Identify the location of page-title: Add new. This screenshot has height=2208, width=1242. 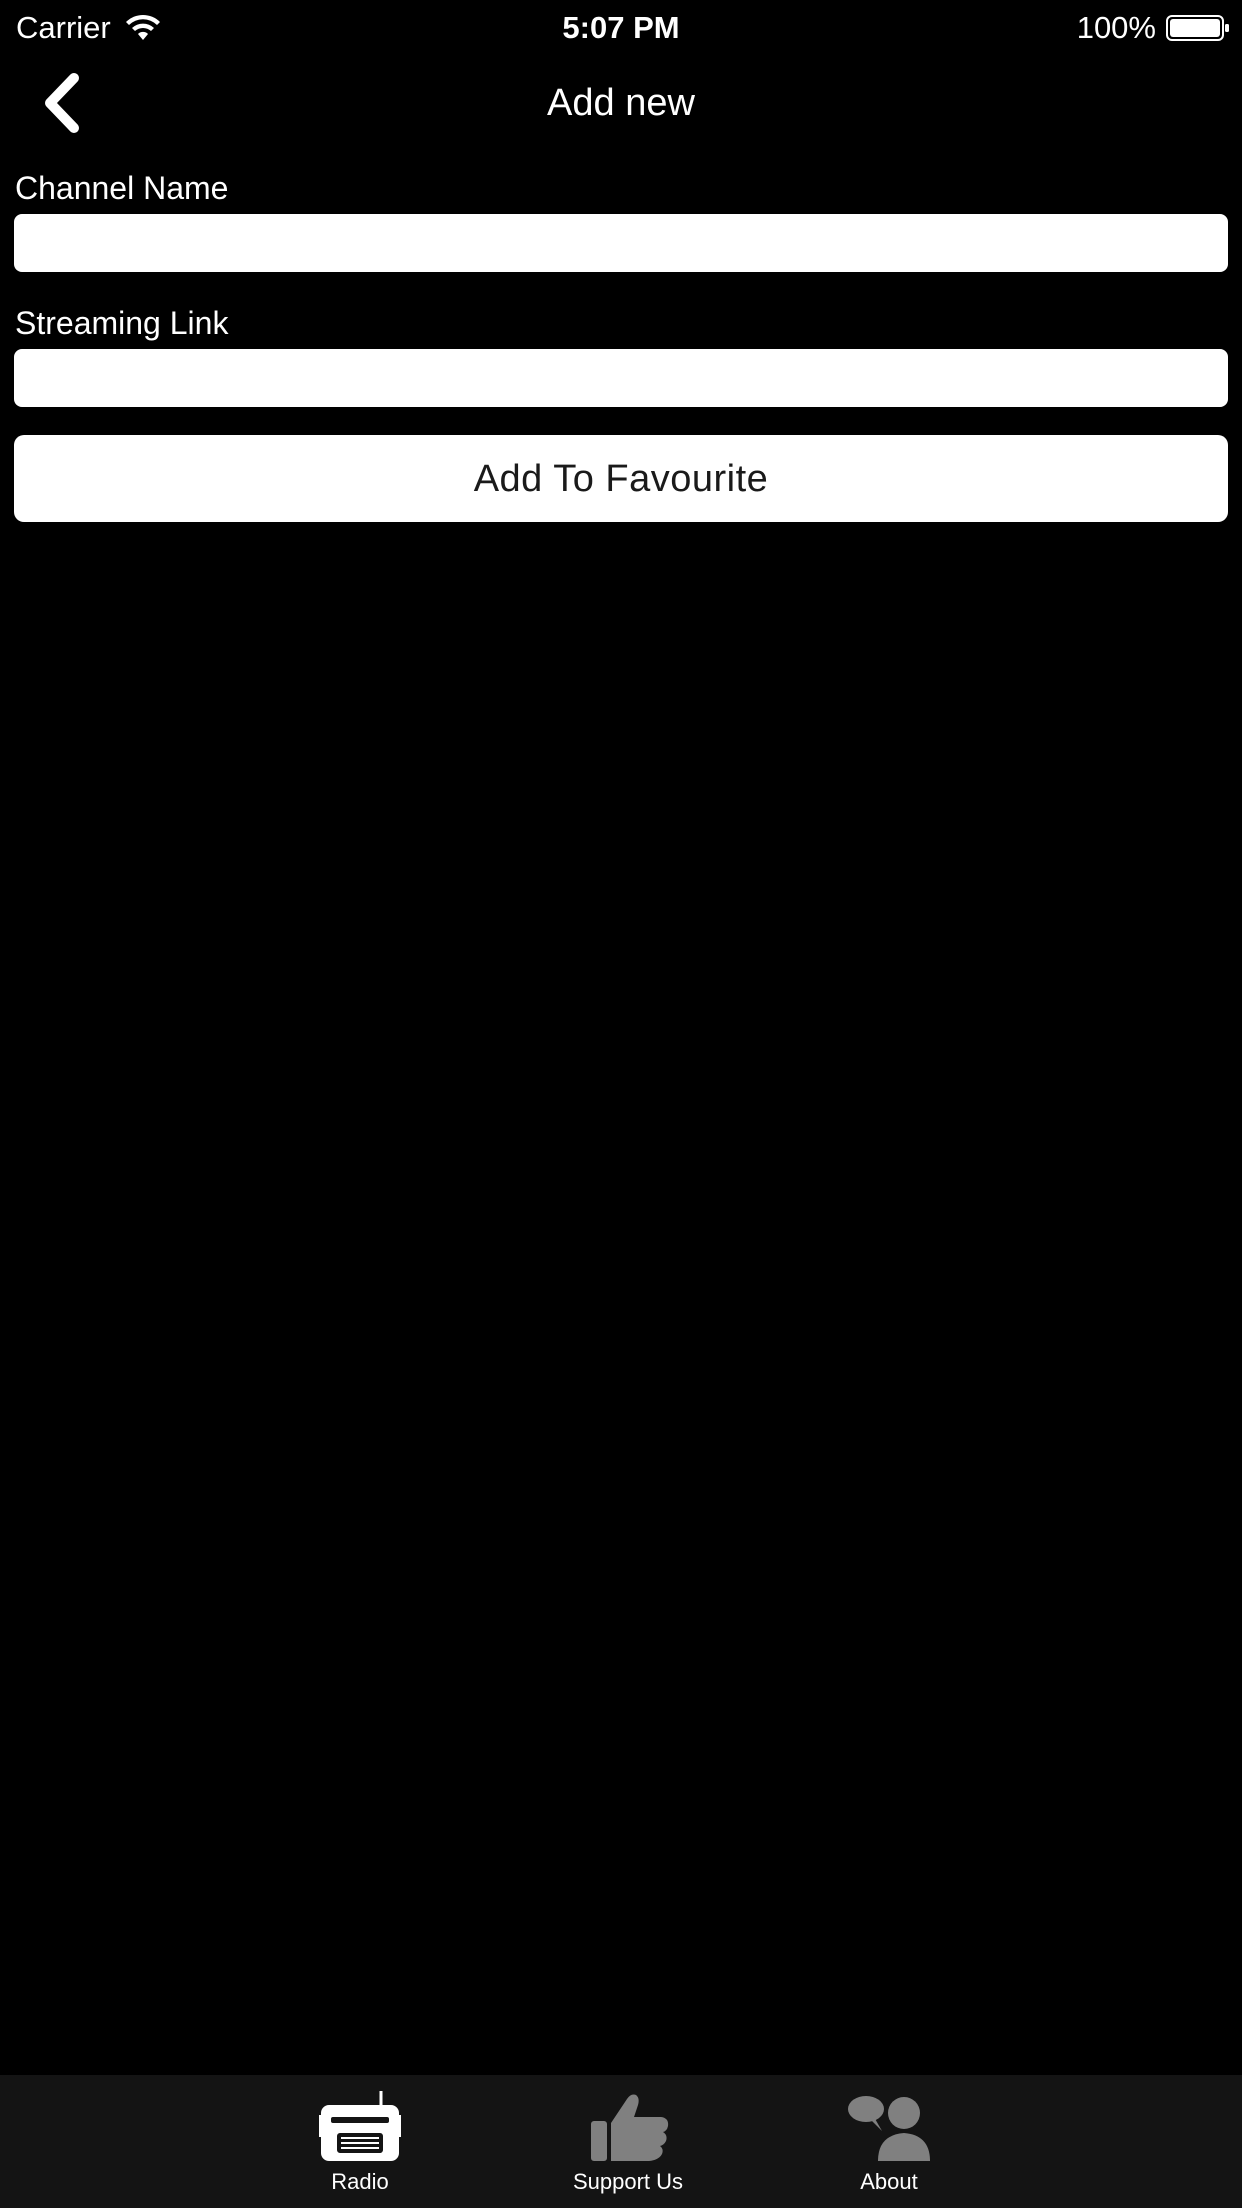
(621, 103).